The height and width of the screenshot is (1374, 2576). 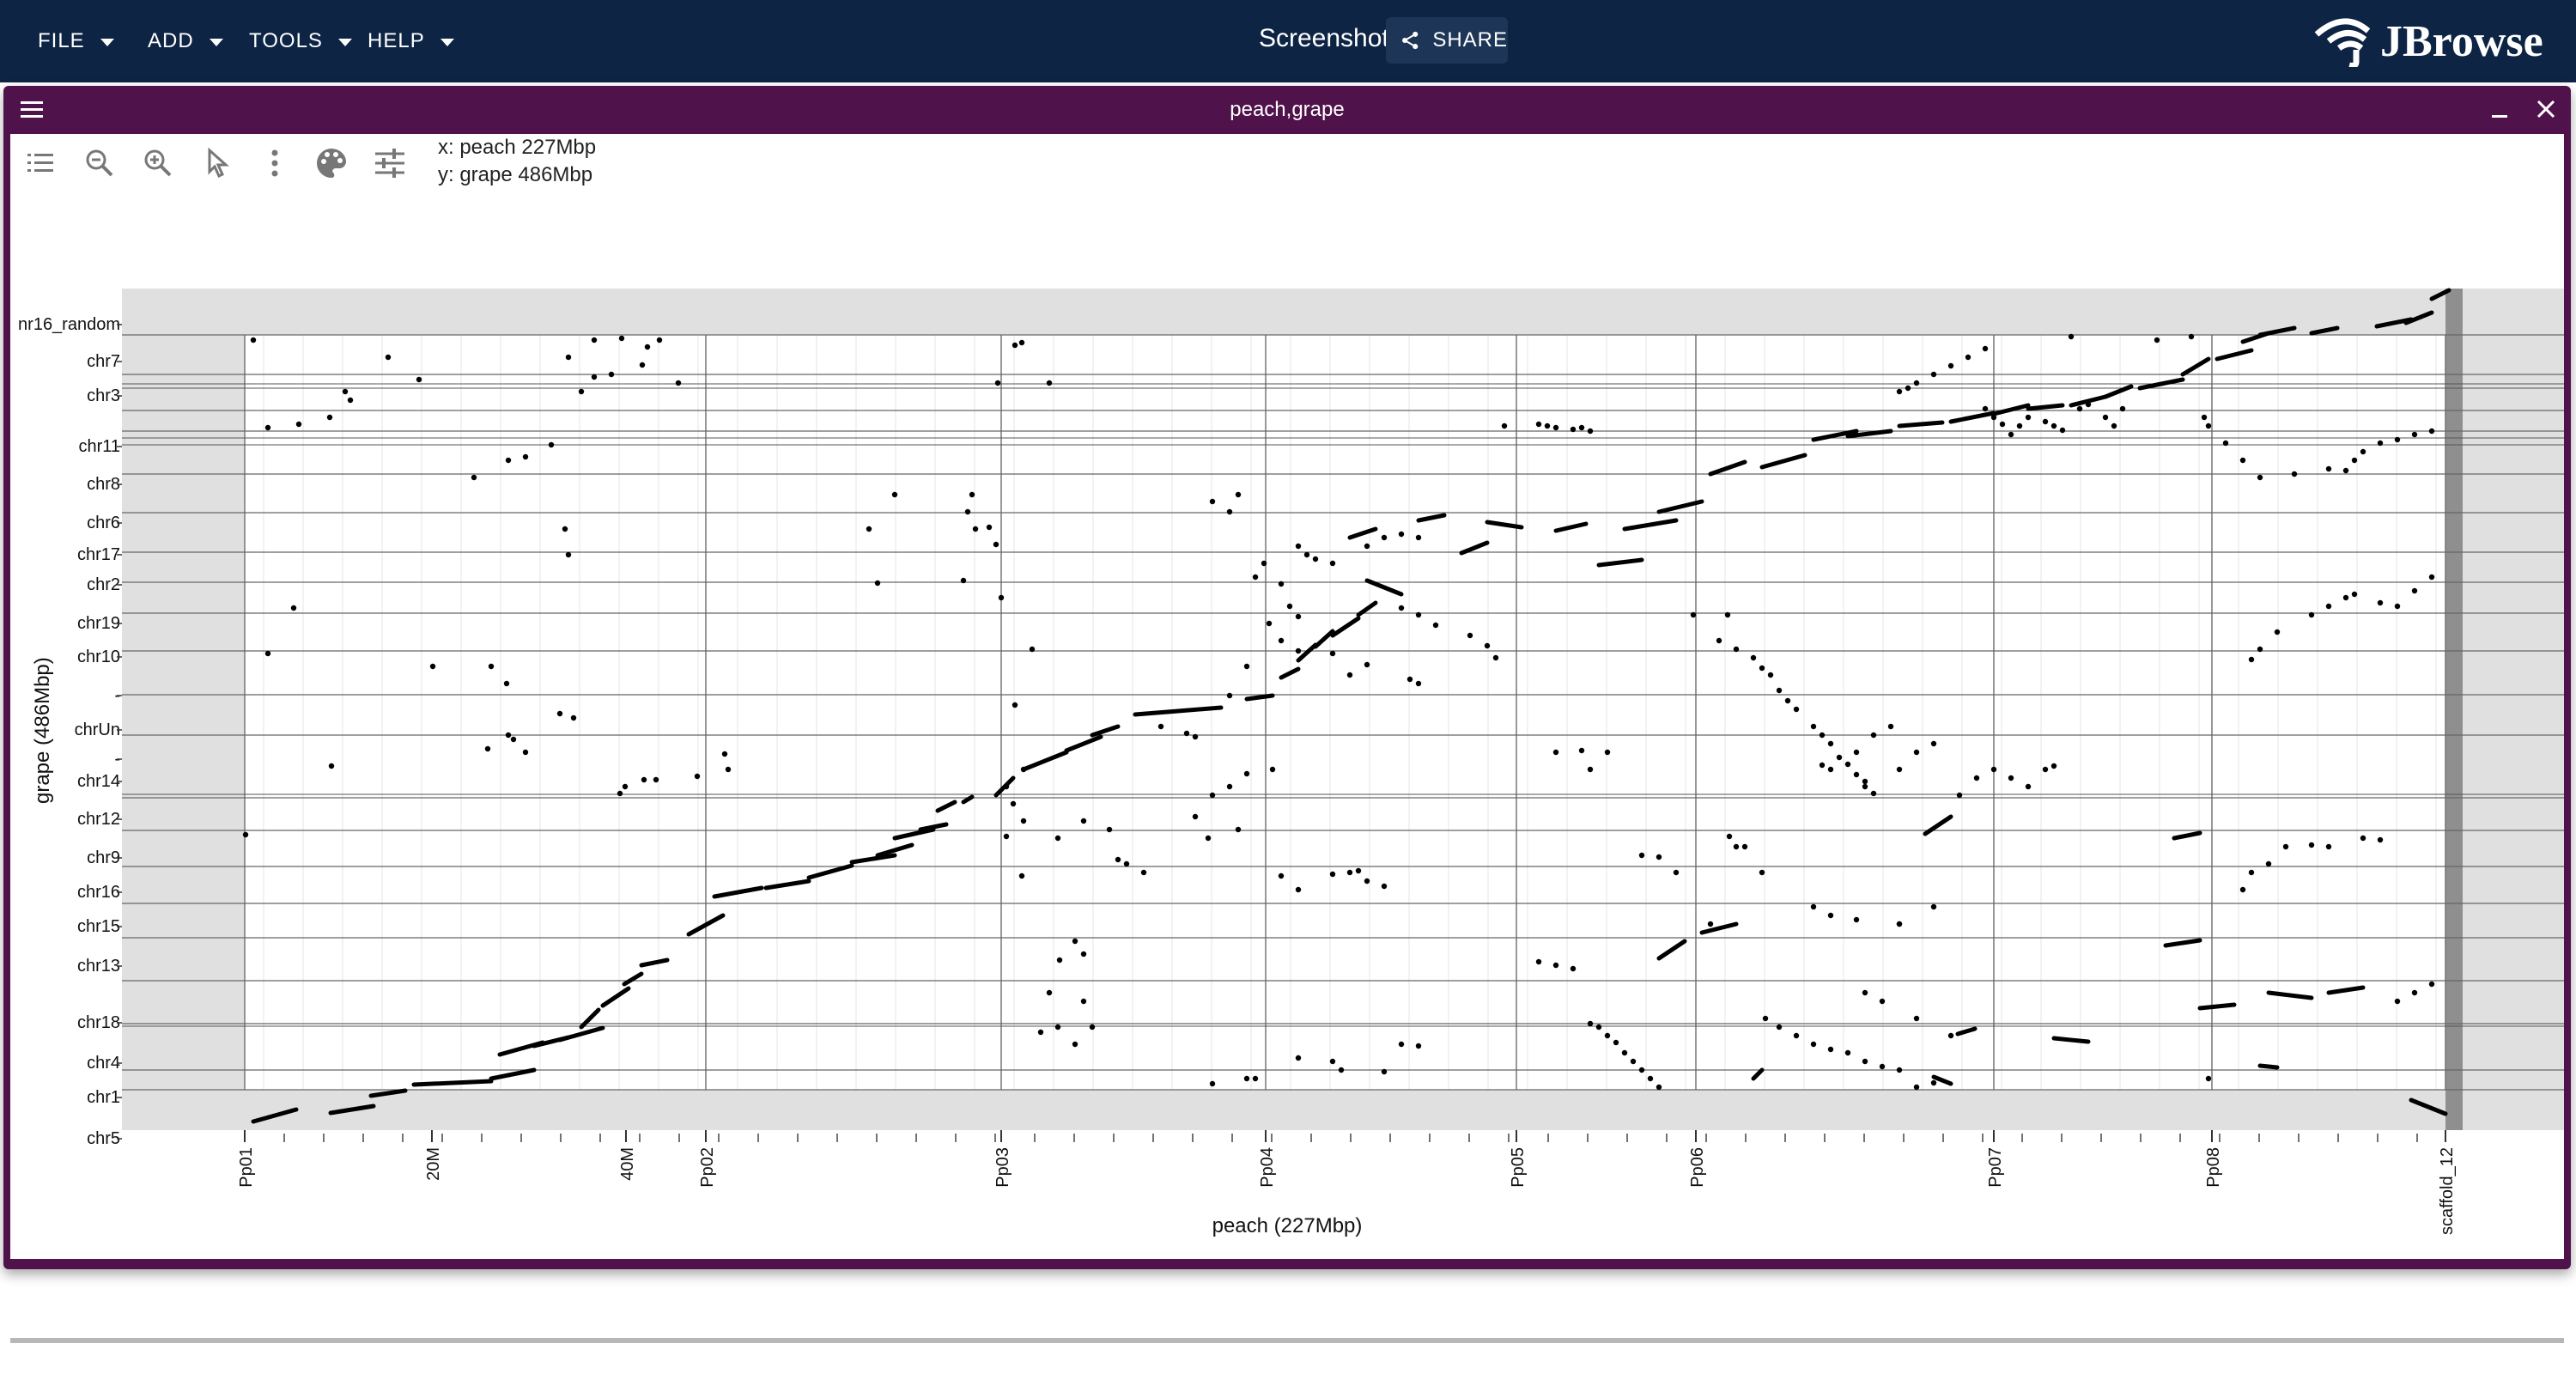 What do you see at coordinates (2500, 109) in the screenshot?
I see `minimize-icon` at bounding box center [2500, 109].